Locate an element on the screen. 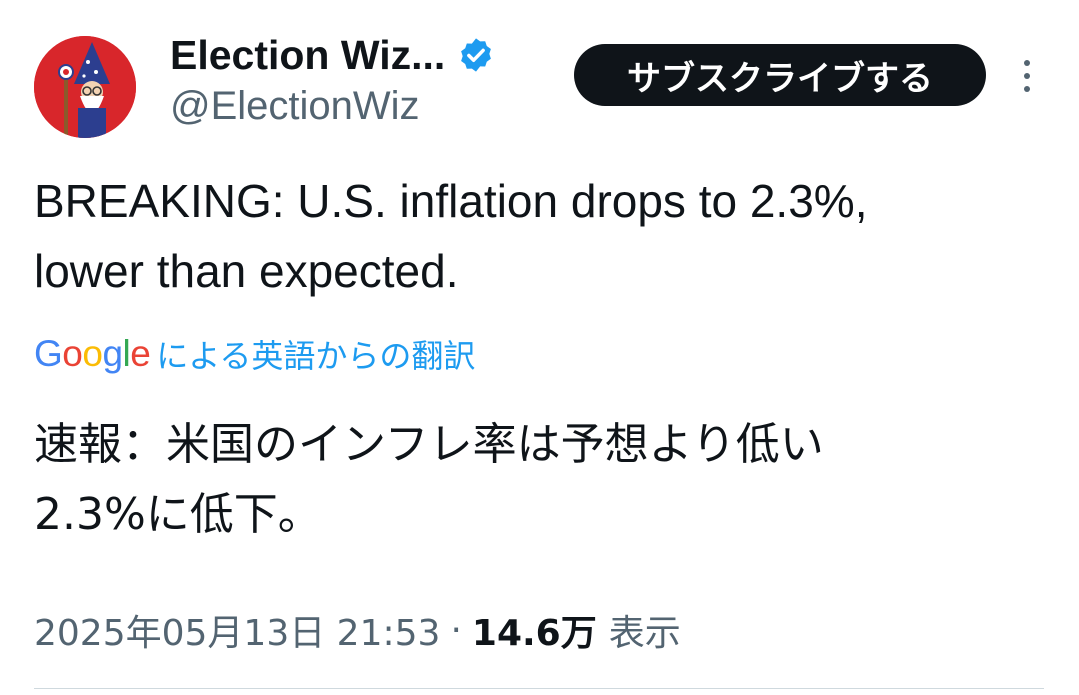  translation-label: による英語からの翻訳 is located at coordinates (315, 354).